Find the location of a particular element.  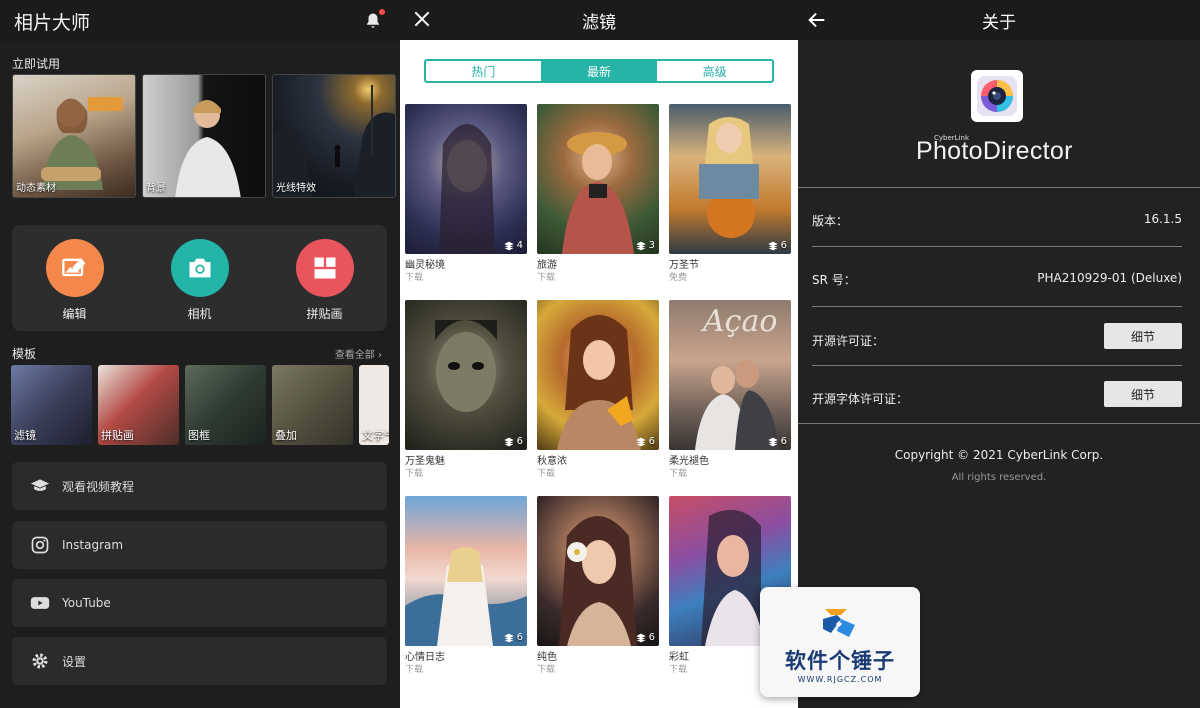

menu-label: YouTube is located at coordinates (86, 603).